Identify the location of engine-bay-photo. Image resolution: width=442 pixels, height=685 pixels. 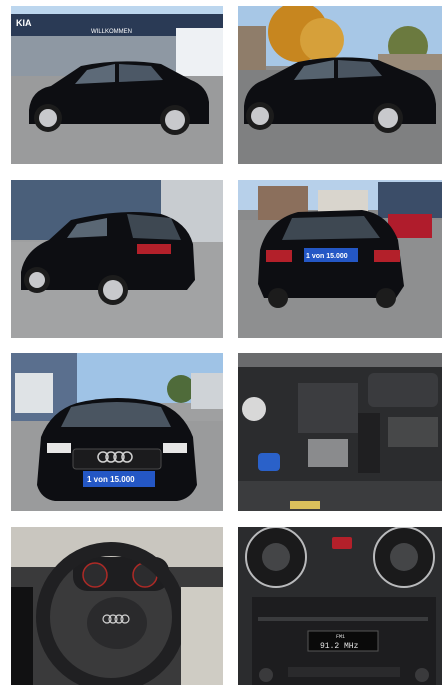
(340, 432).